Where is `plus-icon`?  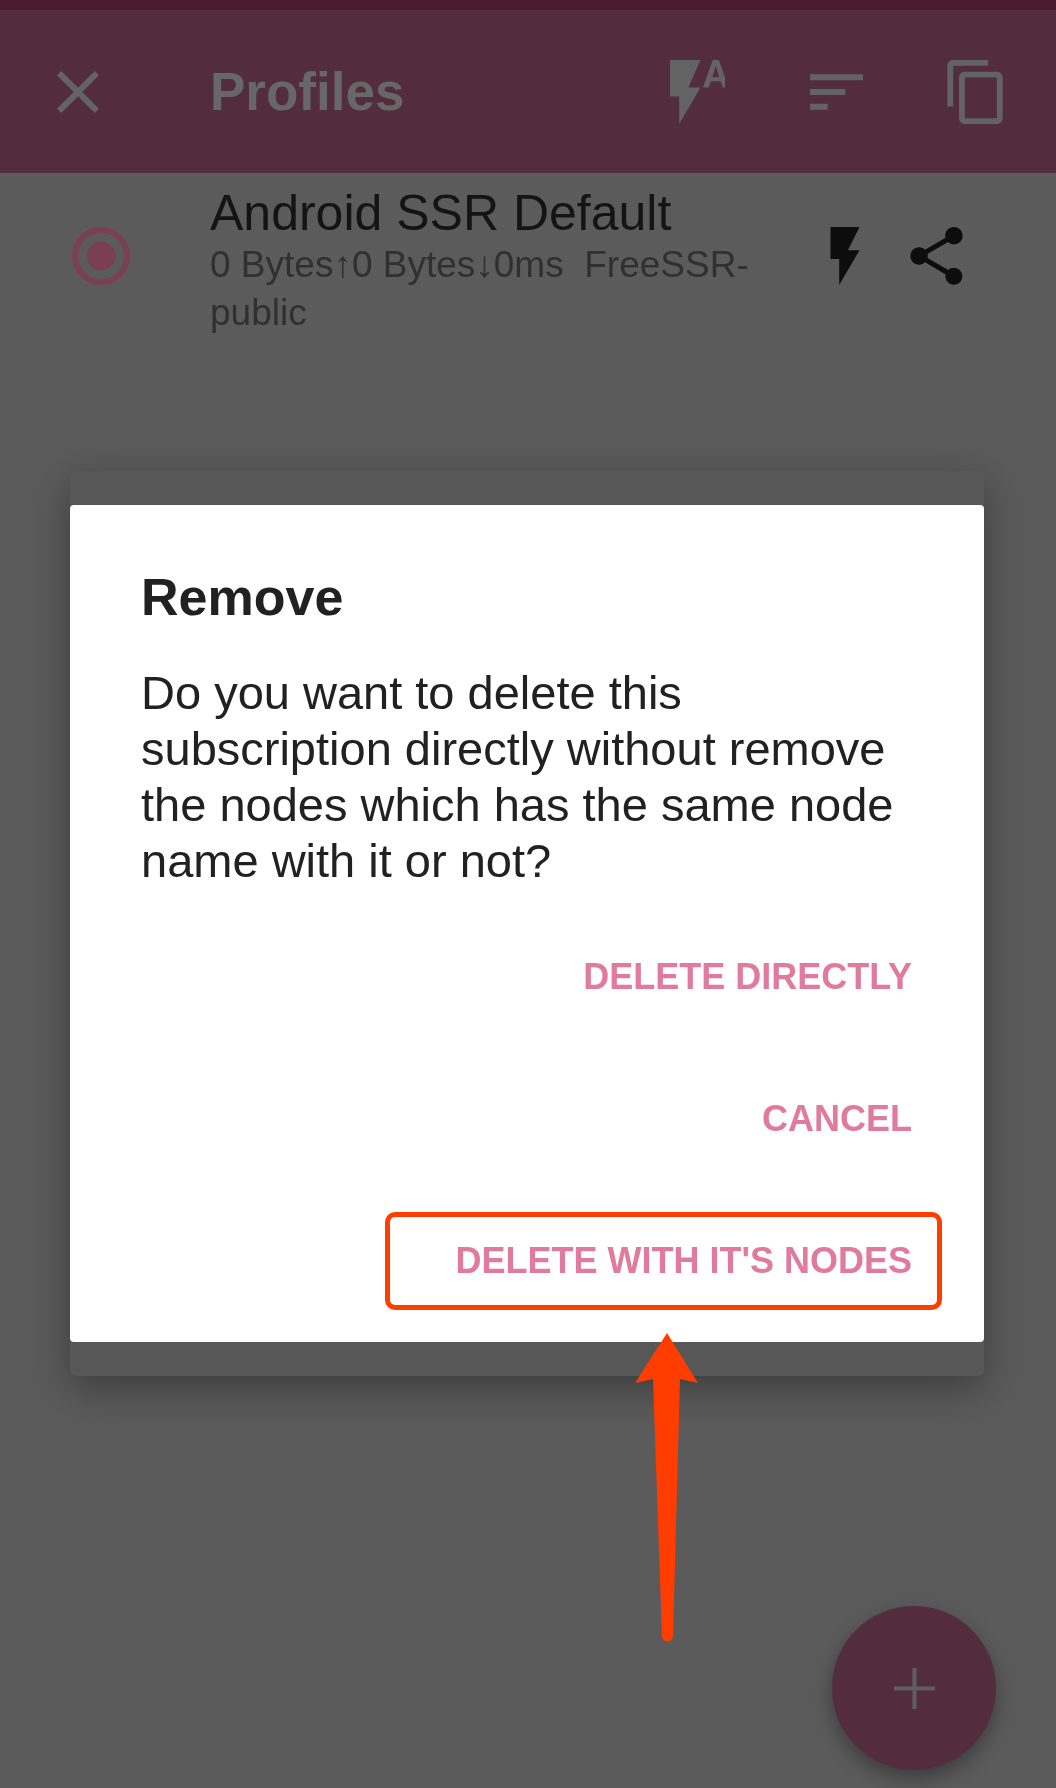 plus-icon is located at coordinates (914, 1688).